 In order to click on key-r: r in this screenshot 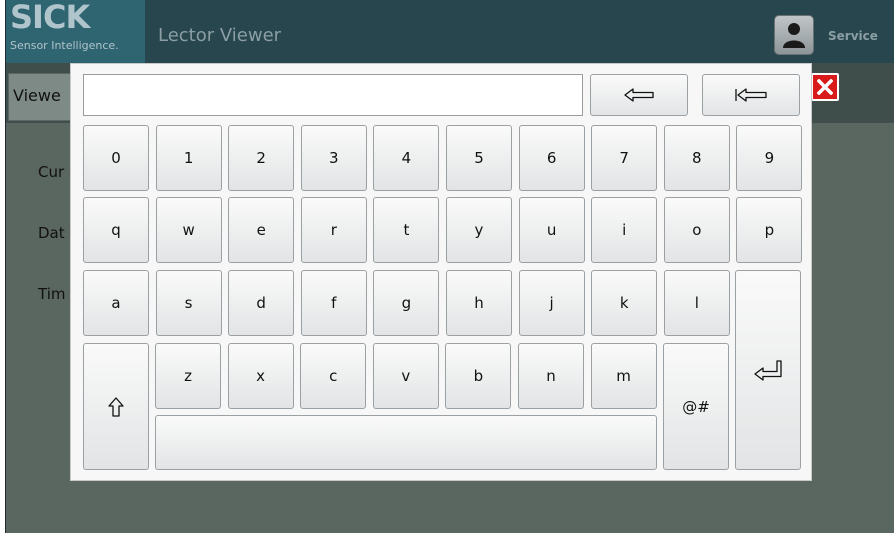, I will do `click(333, 230)`.